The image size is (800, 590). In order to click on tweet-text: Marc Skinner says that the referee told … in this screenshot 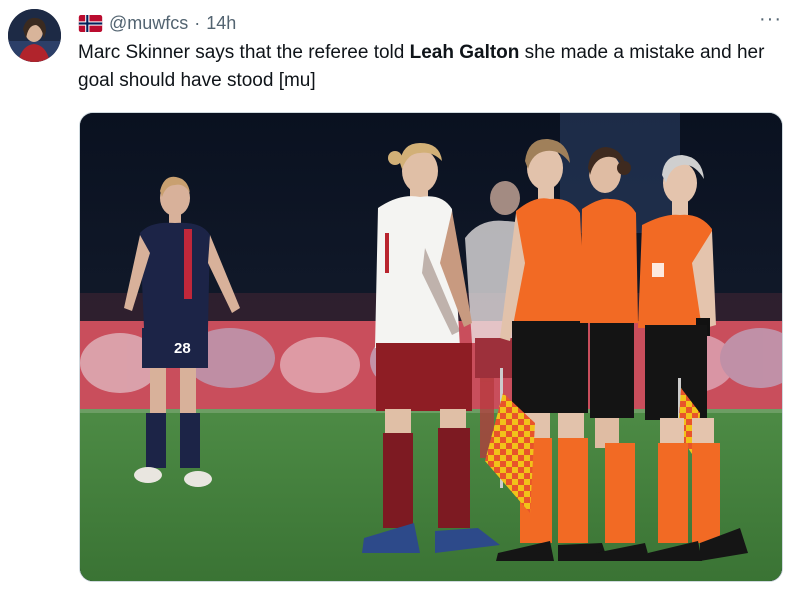, I will do `click(428, 67)`.